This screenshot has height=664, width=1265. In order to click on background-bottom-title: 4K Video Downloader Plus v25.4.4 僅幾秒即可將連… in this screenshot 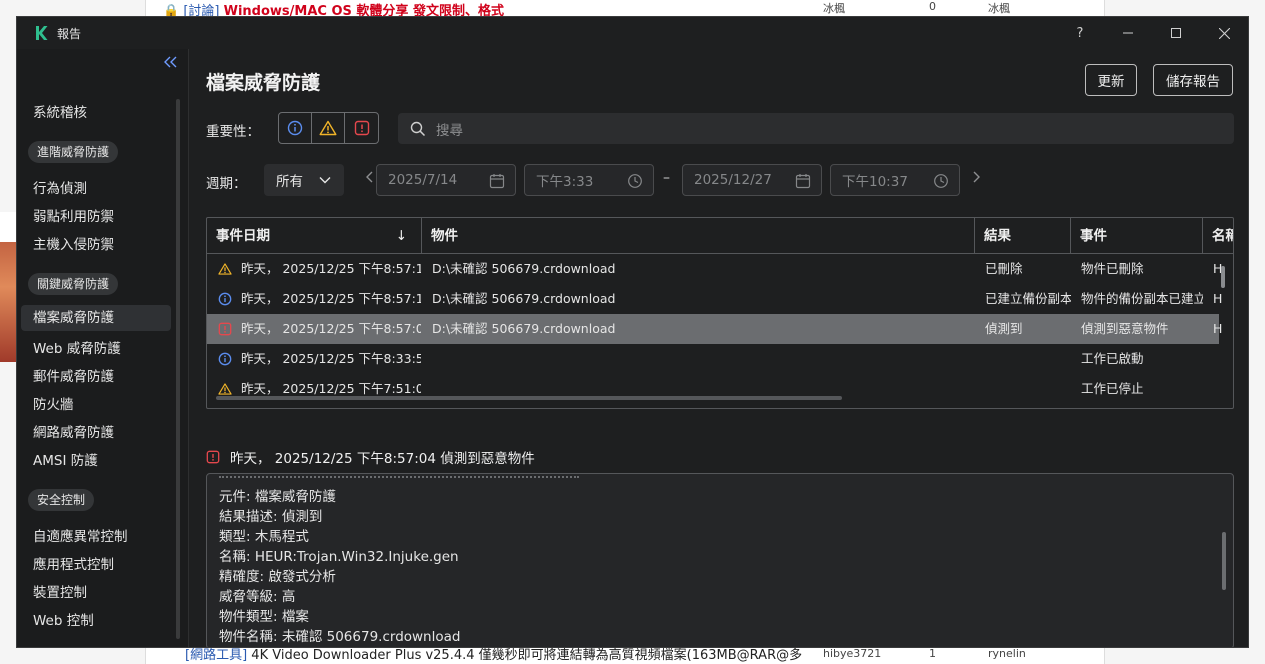, I will do `click(526, 655)`.